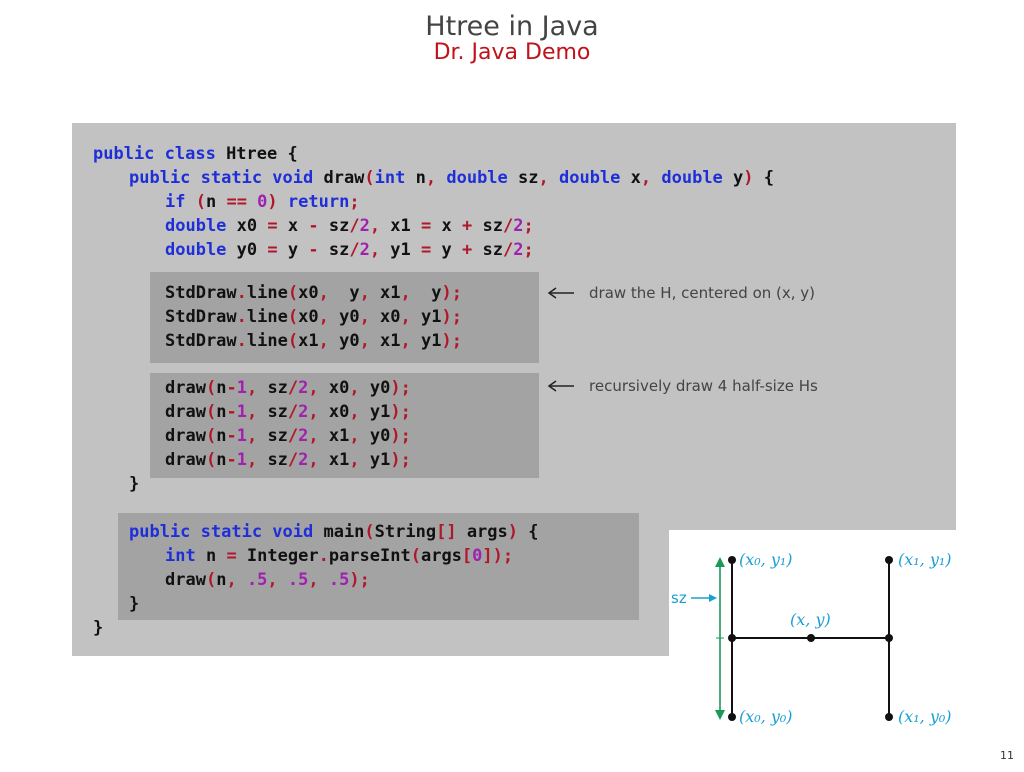 The height and width of the screenshot is (772, 1024). I want to click on code-line-11: draw(n-1, sz/2, x1, y0);, so click(288, 436).